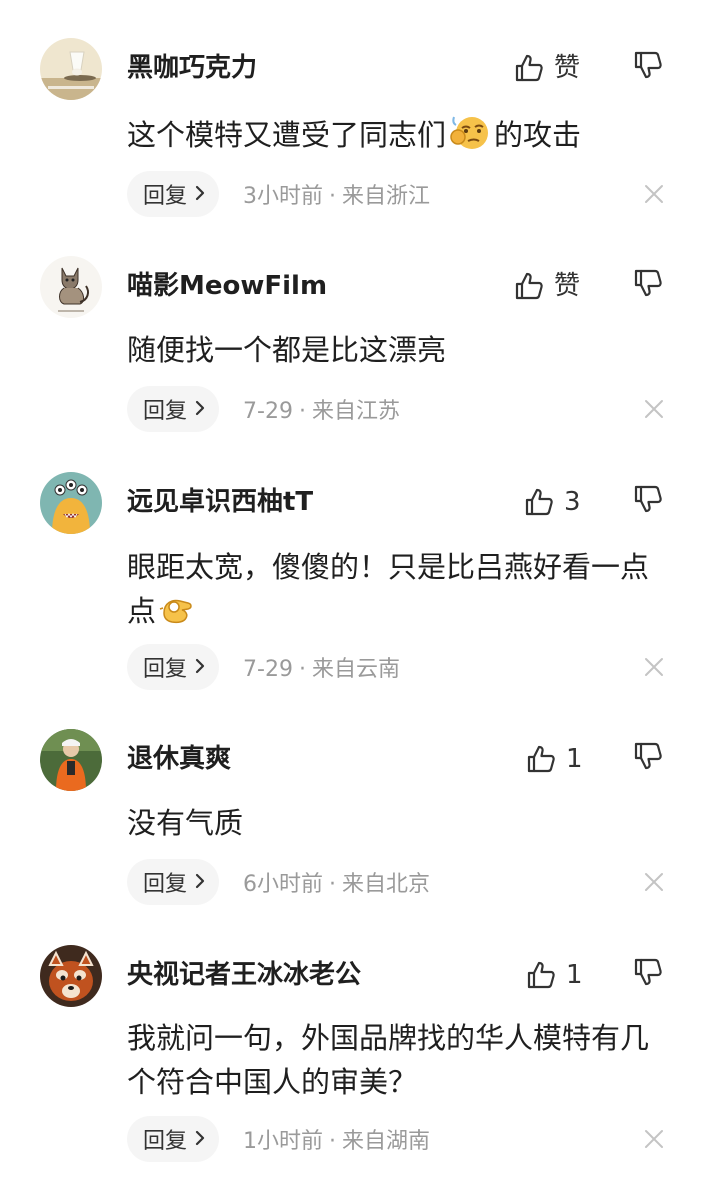  I want to click on meta-info: 7-29 · 来自云南, so click(321, 667).